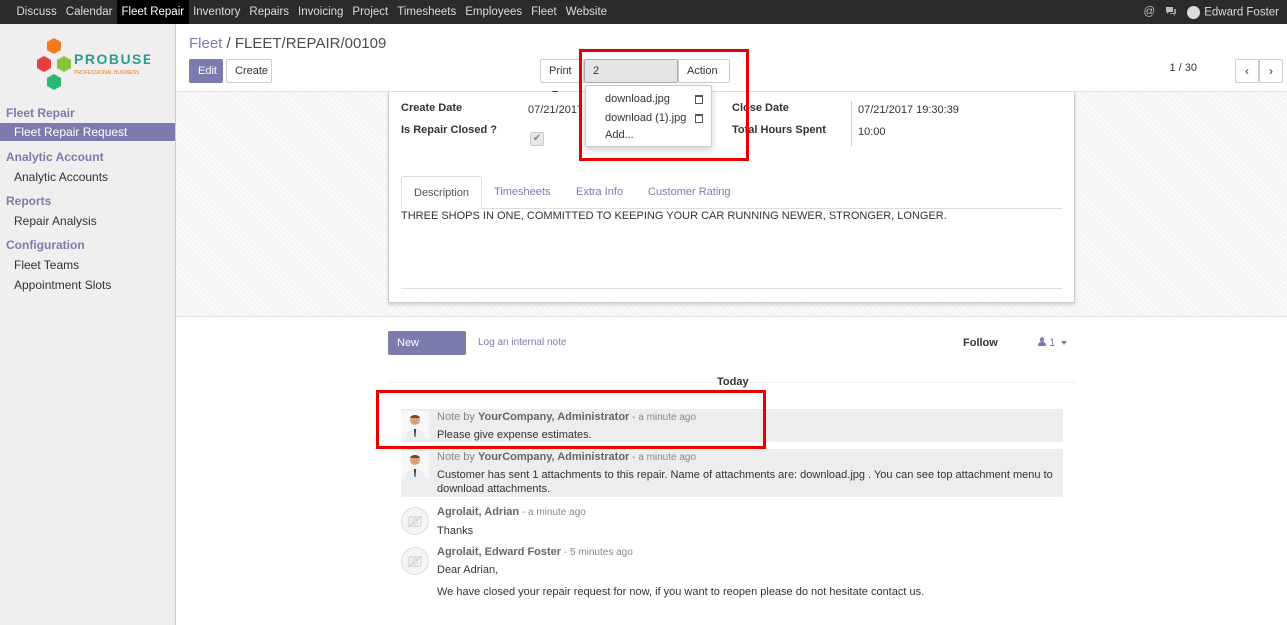 The width and height of the screenshot is (1287, 625). I want to click on breadcrumb: Fleet / FLEET/REPAIR/00109, so click(287, 43).